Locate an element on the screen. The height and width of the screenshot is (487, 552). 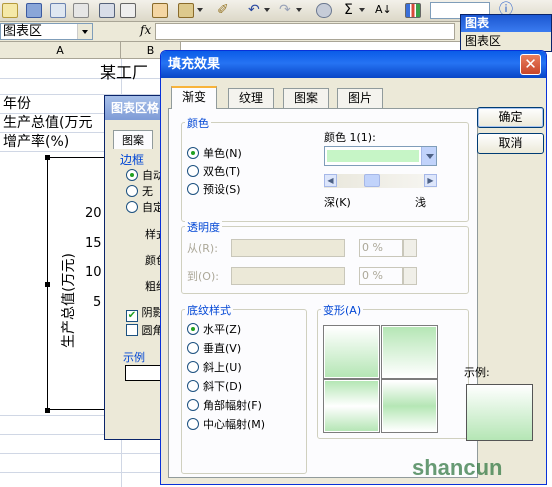
to-value: 0 % is located at coordinates (381, 276).